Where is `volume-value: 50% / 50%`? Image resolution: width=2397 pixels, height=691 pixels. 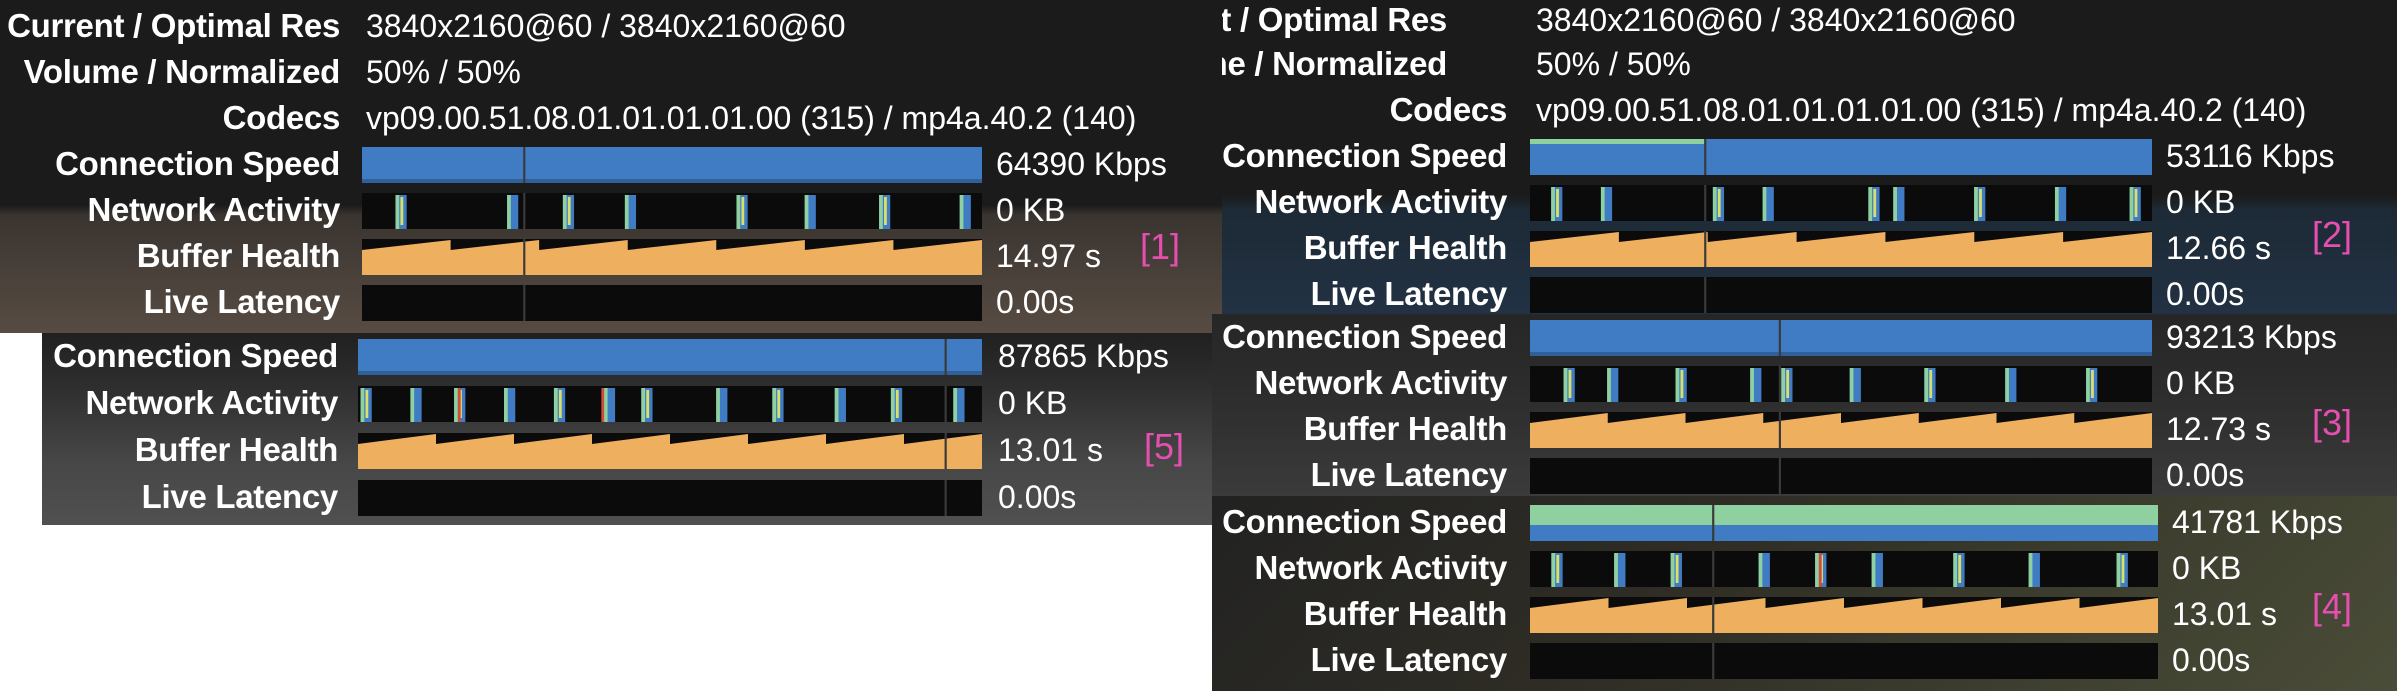 volume-value: 50% / 50% is located at coordinates (1613, 64).